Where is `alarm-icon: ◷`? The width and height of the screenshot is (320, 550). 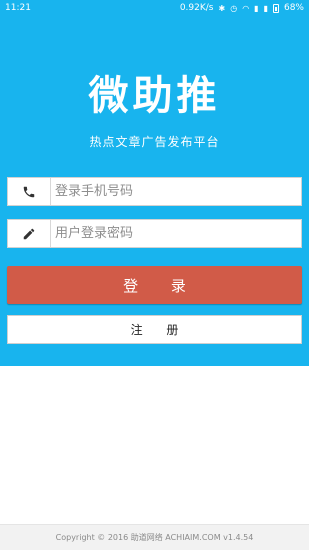 alarm-icon: ◷ is located at coordinates (234, 8).